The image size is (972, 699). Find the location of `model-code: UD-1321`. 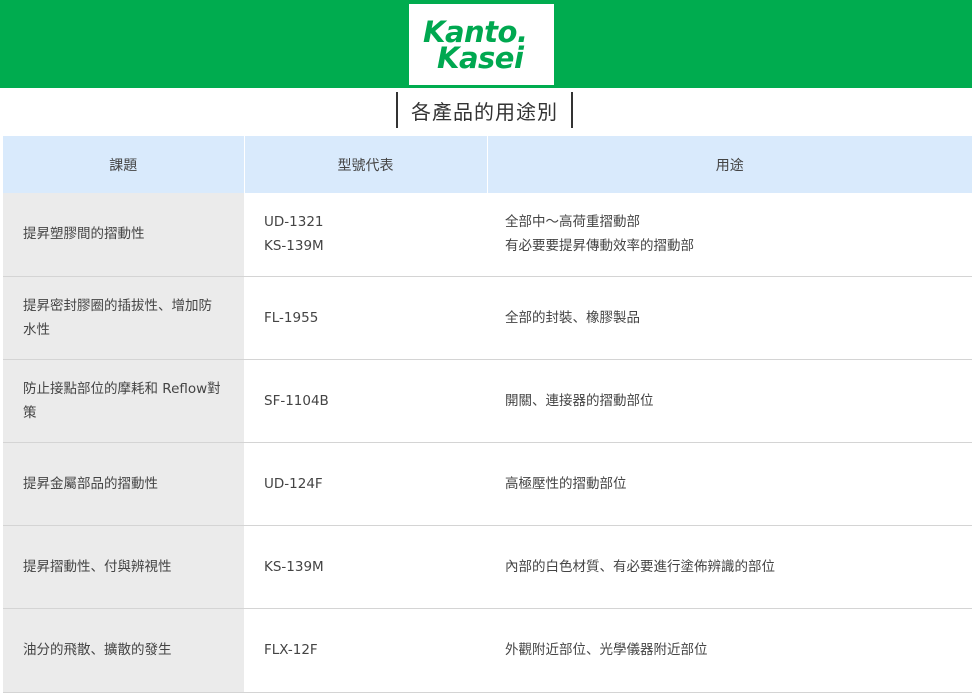

model-code: UD-1321 is located at coordinates (294, 222).